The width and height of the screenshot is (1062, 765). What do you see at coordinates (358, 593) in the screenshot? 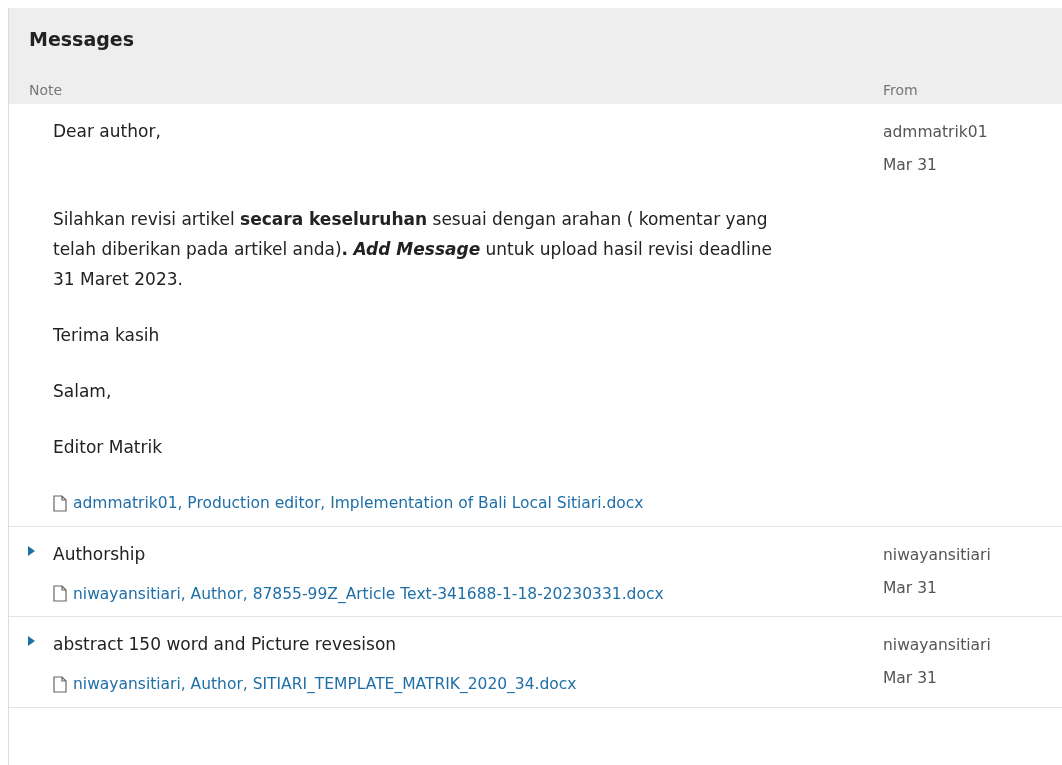
I see `file-link: niwayansitiari, Author, 87855-99Z_Article Text-341688-1-18-20230331.docx` at bounding box center [358, 593].